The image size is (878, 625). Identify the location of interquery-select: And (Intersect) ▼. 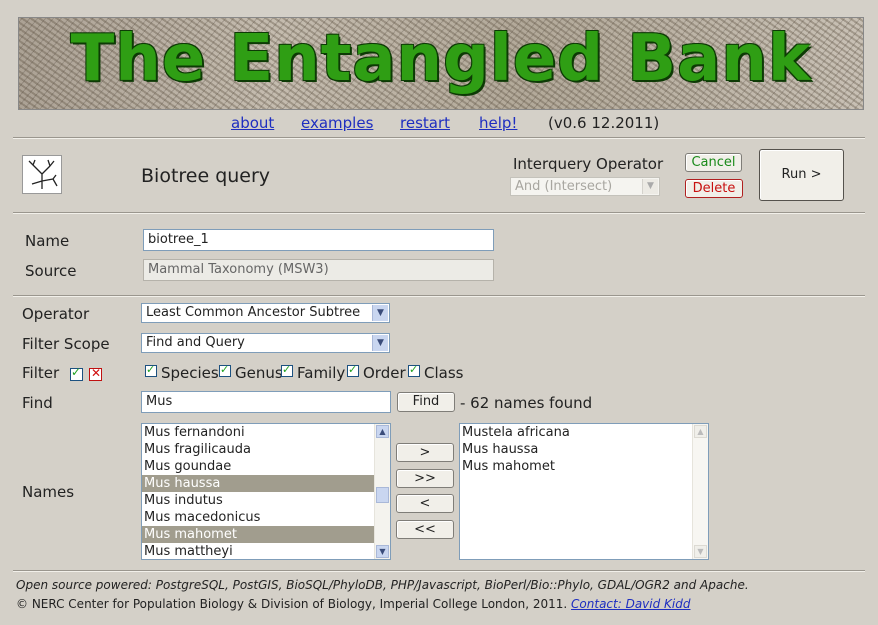
(585, 186).